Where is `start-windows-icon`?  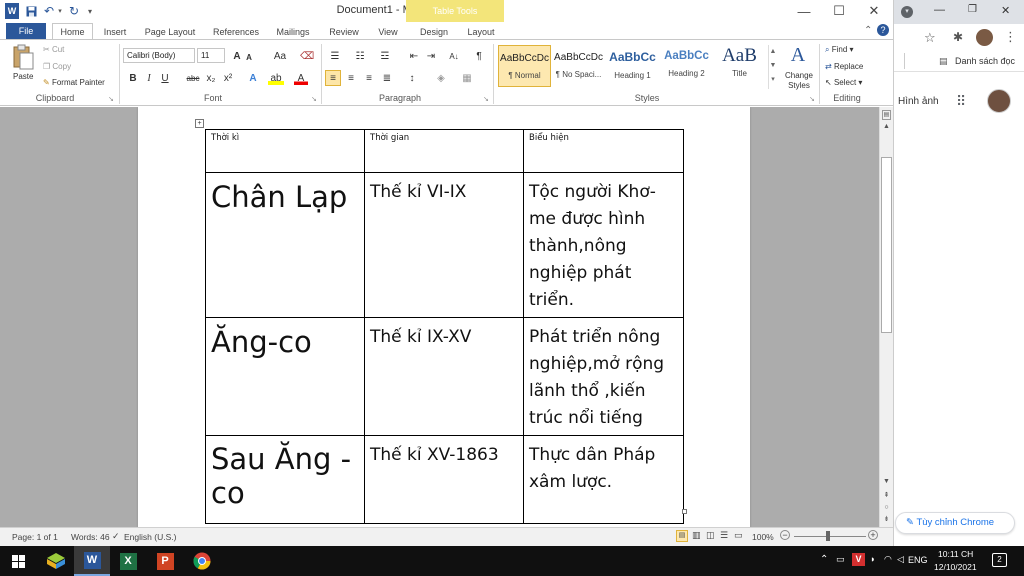 start-windows-icon is located at coordinates (18, 561).